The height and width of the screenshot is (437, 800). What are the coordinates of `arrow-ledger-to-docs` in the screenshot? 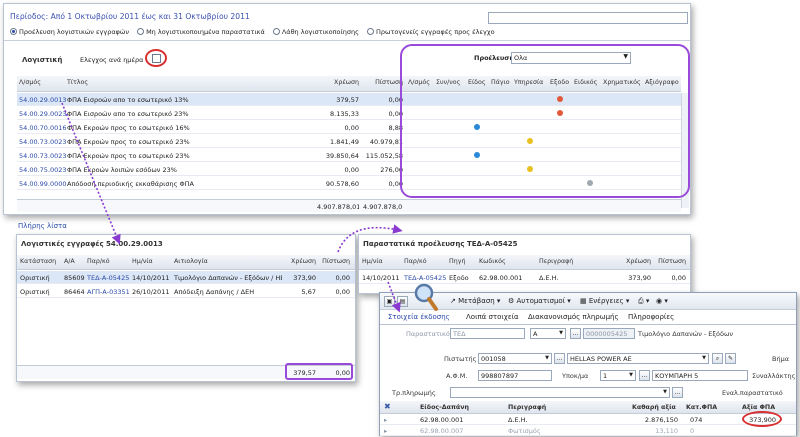 It's located at (370, 238).